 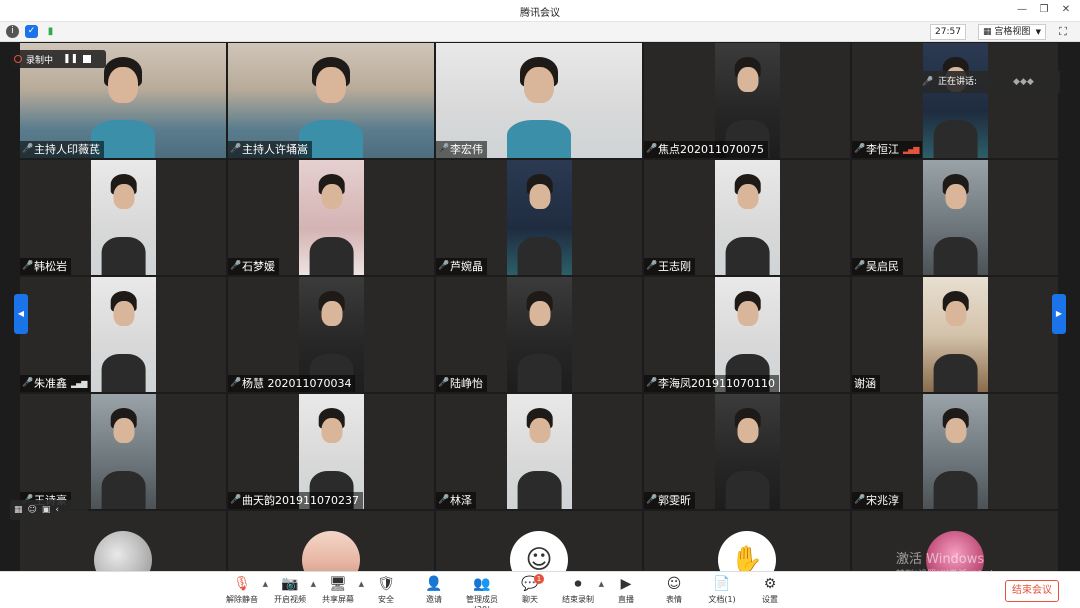 I want to click on participant-name: 宋兆淳, so click(x=882, y=500).